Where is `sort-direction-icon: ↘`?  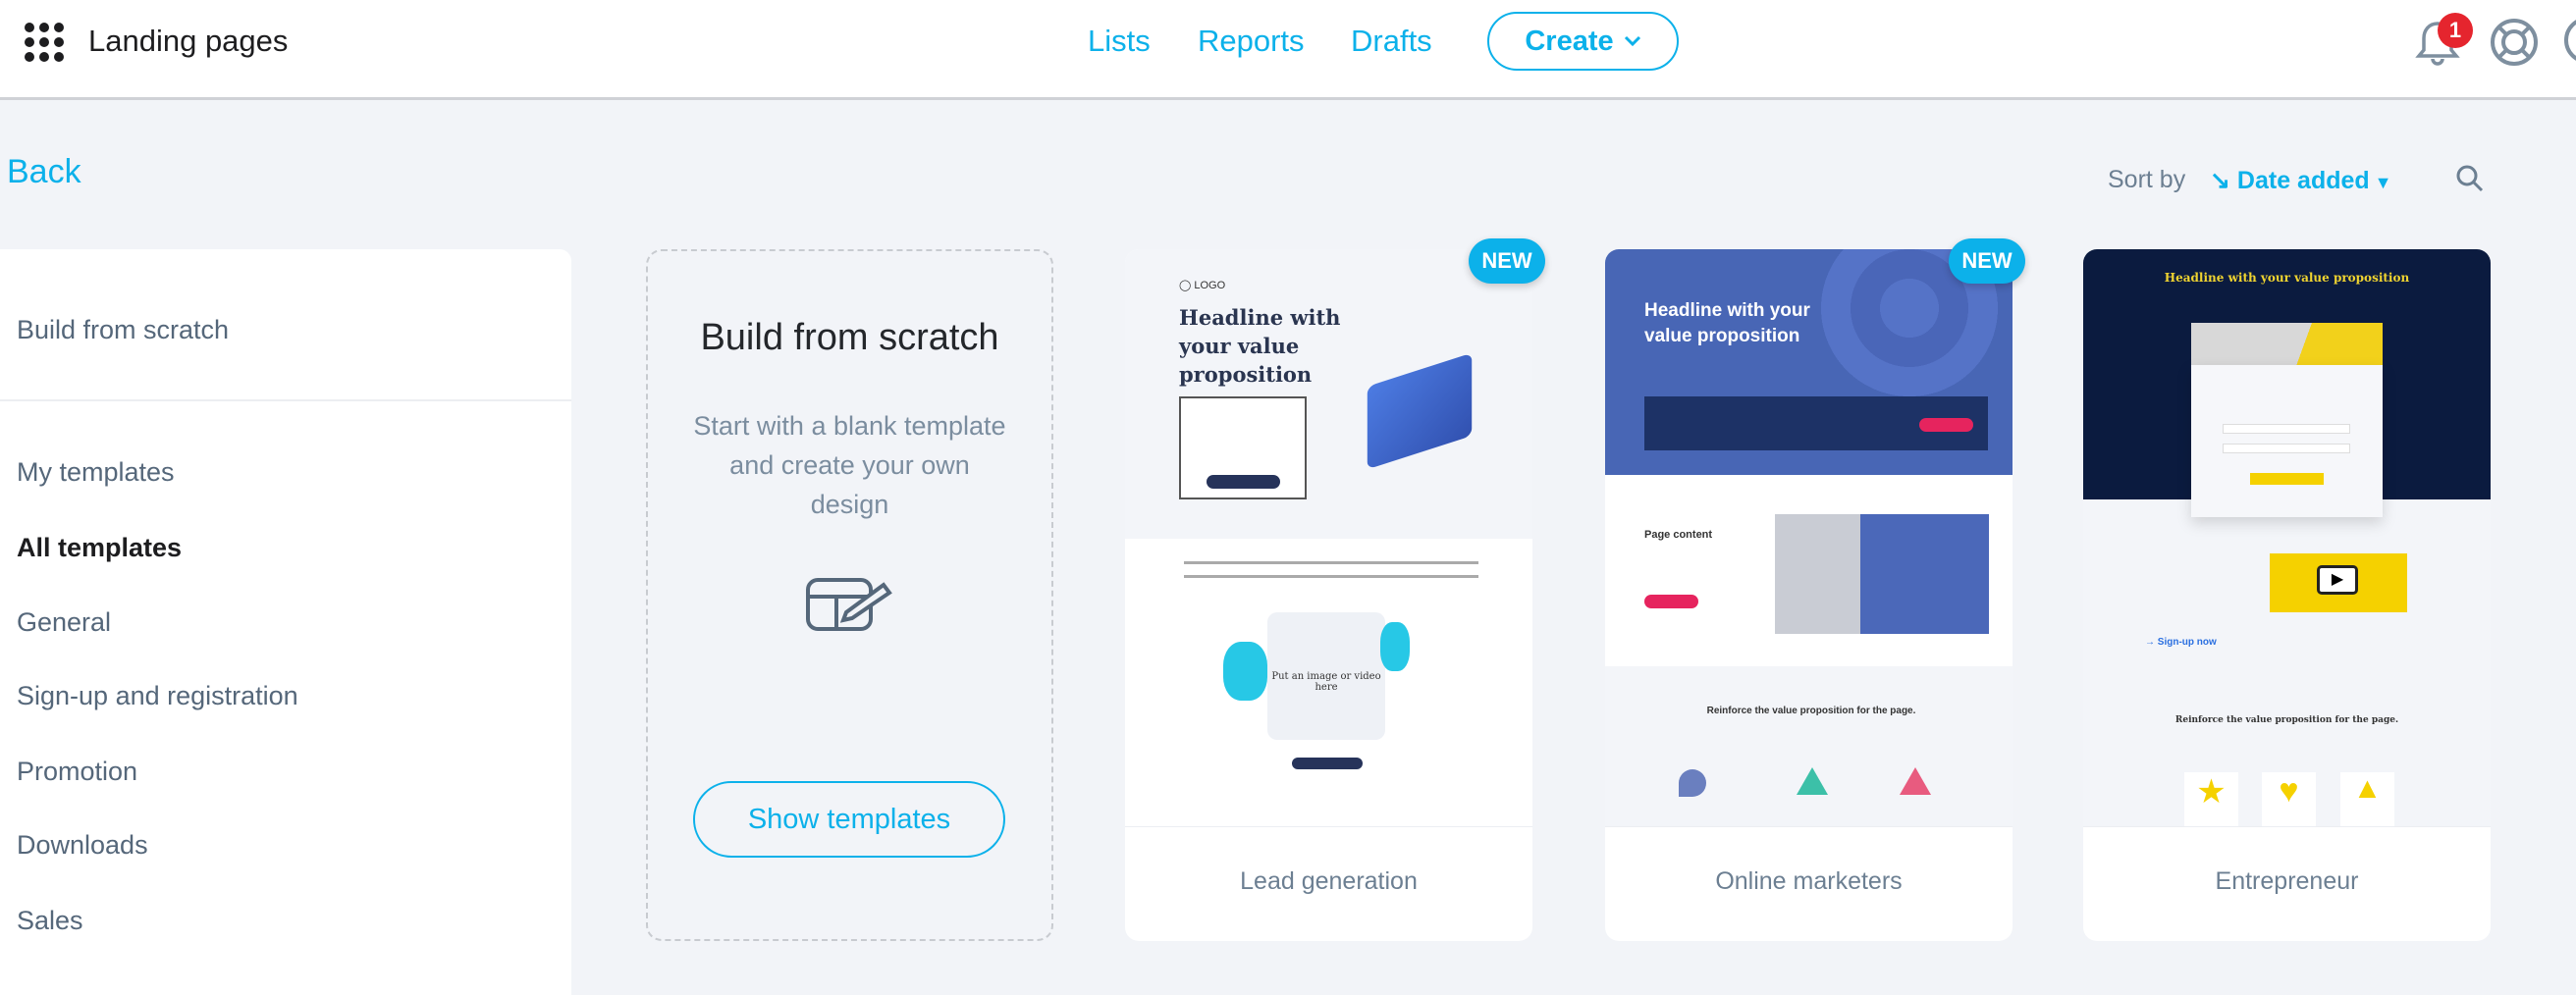
sort-direction-icon: ↘ is located at coordinates (2223, 181).